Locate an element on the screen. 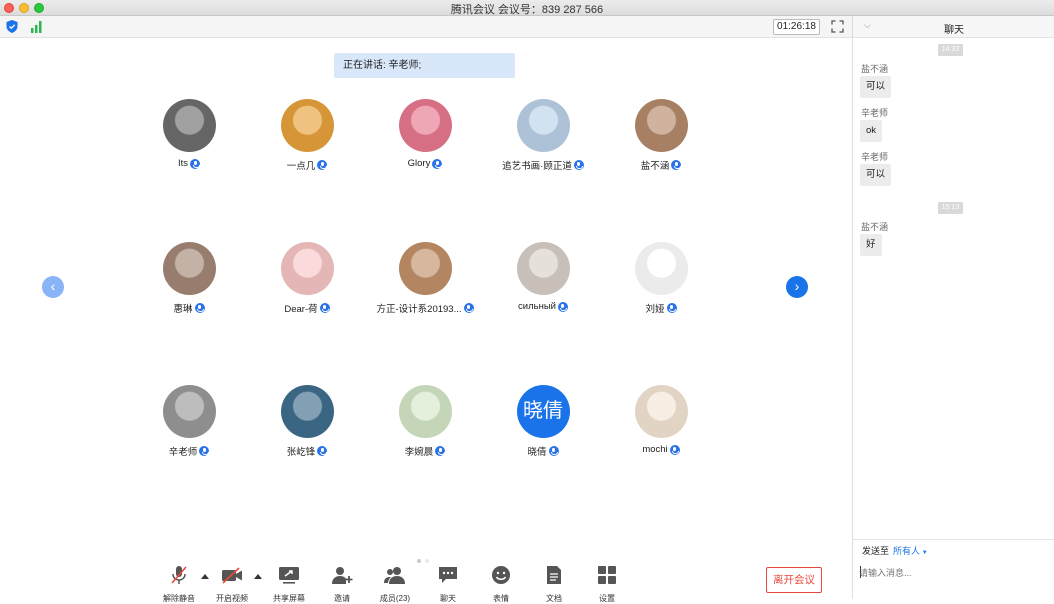 The height and width of the screenshot is (604, 1054). participant-tile: mochi is located at coordinates (661, 420).